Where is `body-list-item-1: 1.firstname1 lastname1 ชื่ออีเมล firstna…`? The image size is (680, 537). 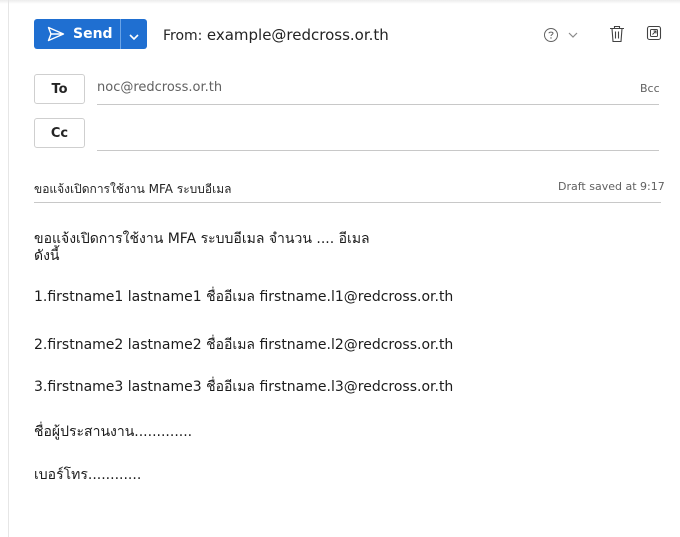 body-list-item-1: 1.firstname1 lastname1 ชื่ออีเมล firstna… is located at coordinates (244, 297).